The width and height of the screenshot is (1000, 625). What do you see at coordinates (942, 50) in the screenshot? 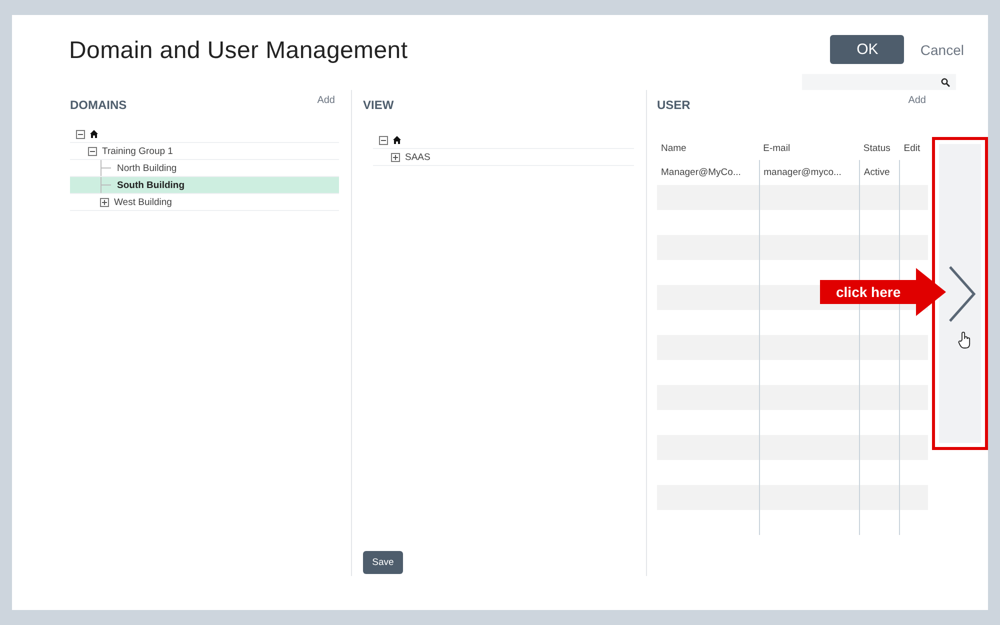
I see `cancel-link: Cancel` at bounding box center [942, 50].